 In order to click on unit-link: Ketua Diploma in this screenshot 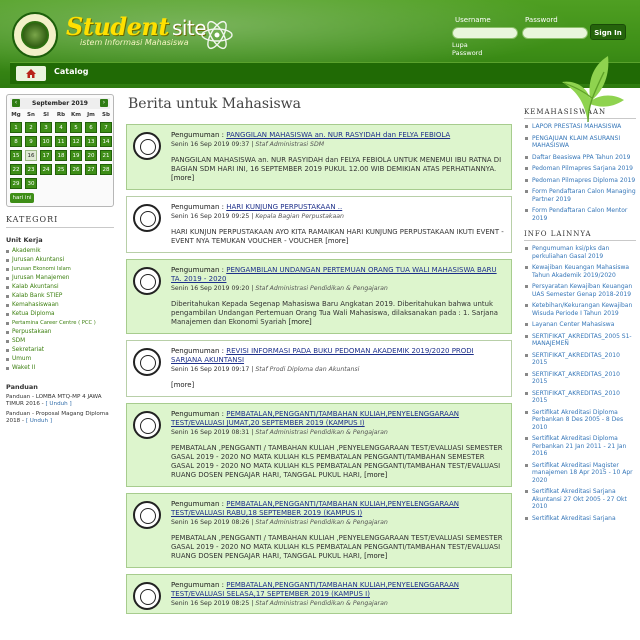, I will do `click(33, 314)`.